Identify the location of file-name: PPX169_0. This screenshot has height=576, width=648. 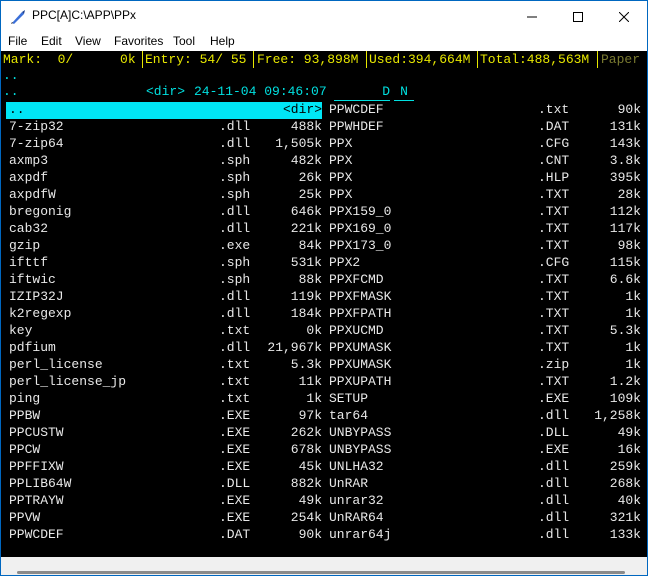
(360, 228).